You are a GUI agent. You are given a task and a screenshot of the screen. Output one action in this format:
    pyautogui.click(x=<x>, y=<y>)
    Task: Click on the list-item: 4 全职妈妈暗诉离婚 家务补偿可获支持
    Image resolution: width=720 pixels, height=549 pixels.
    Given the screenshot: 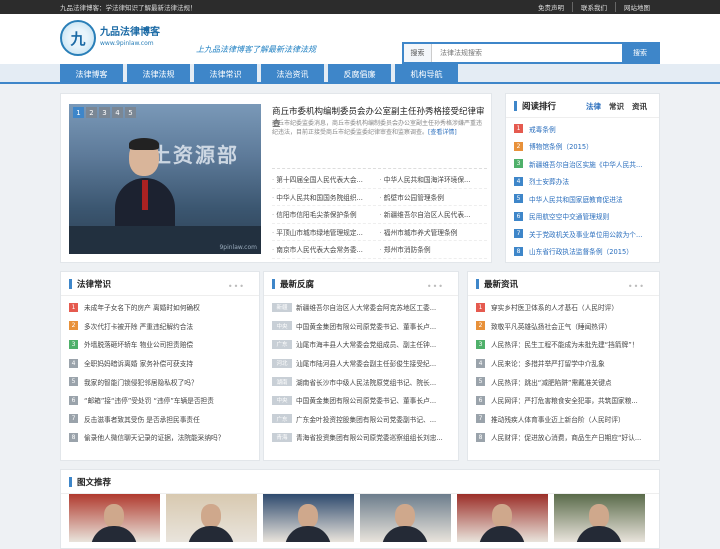 What is the action you would take?
    pyautogui.click(x=160, y=363)
    